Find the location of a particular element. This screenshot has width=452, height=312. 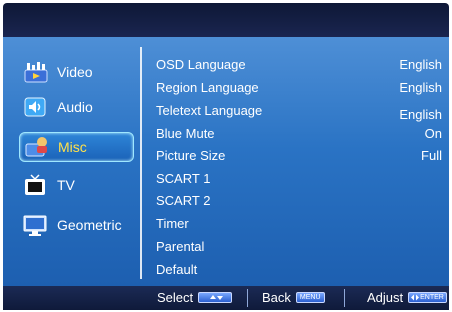

misc-icon is located at coordinates (37, 147).